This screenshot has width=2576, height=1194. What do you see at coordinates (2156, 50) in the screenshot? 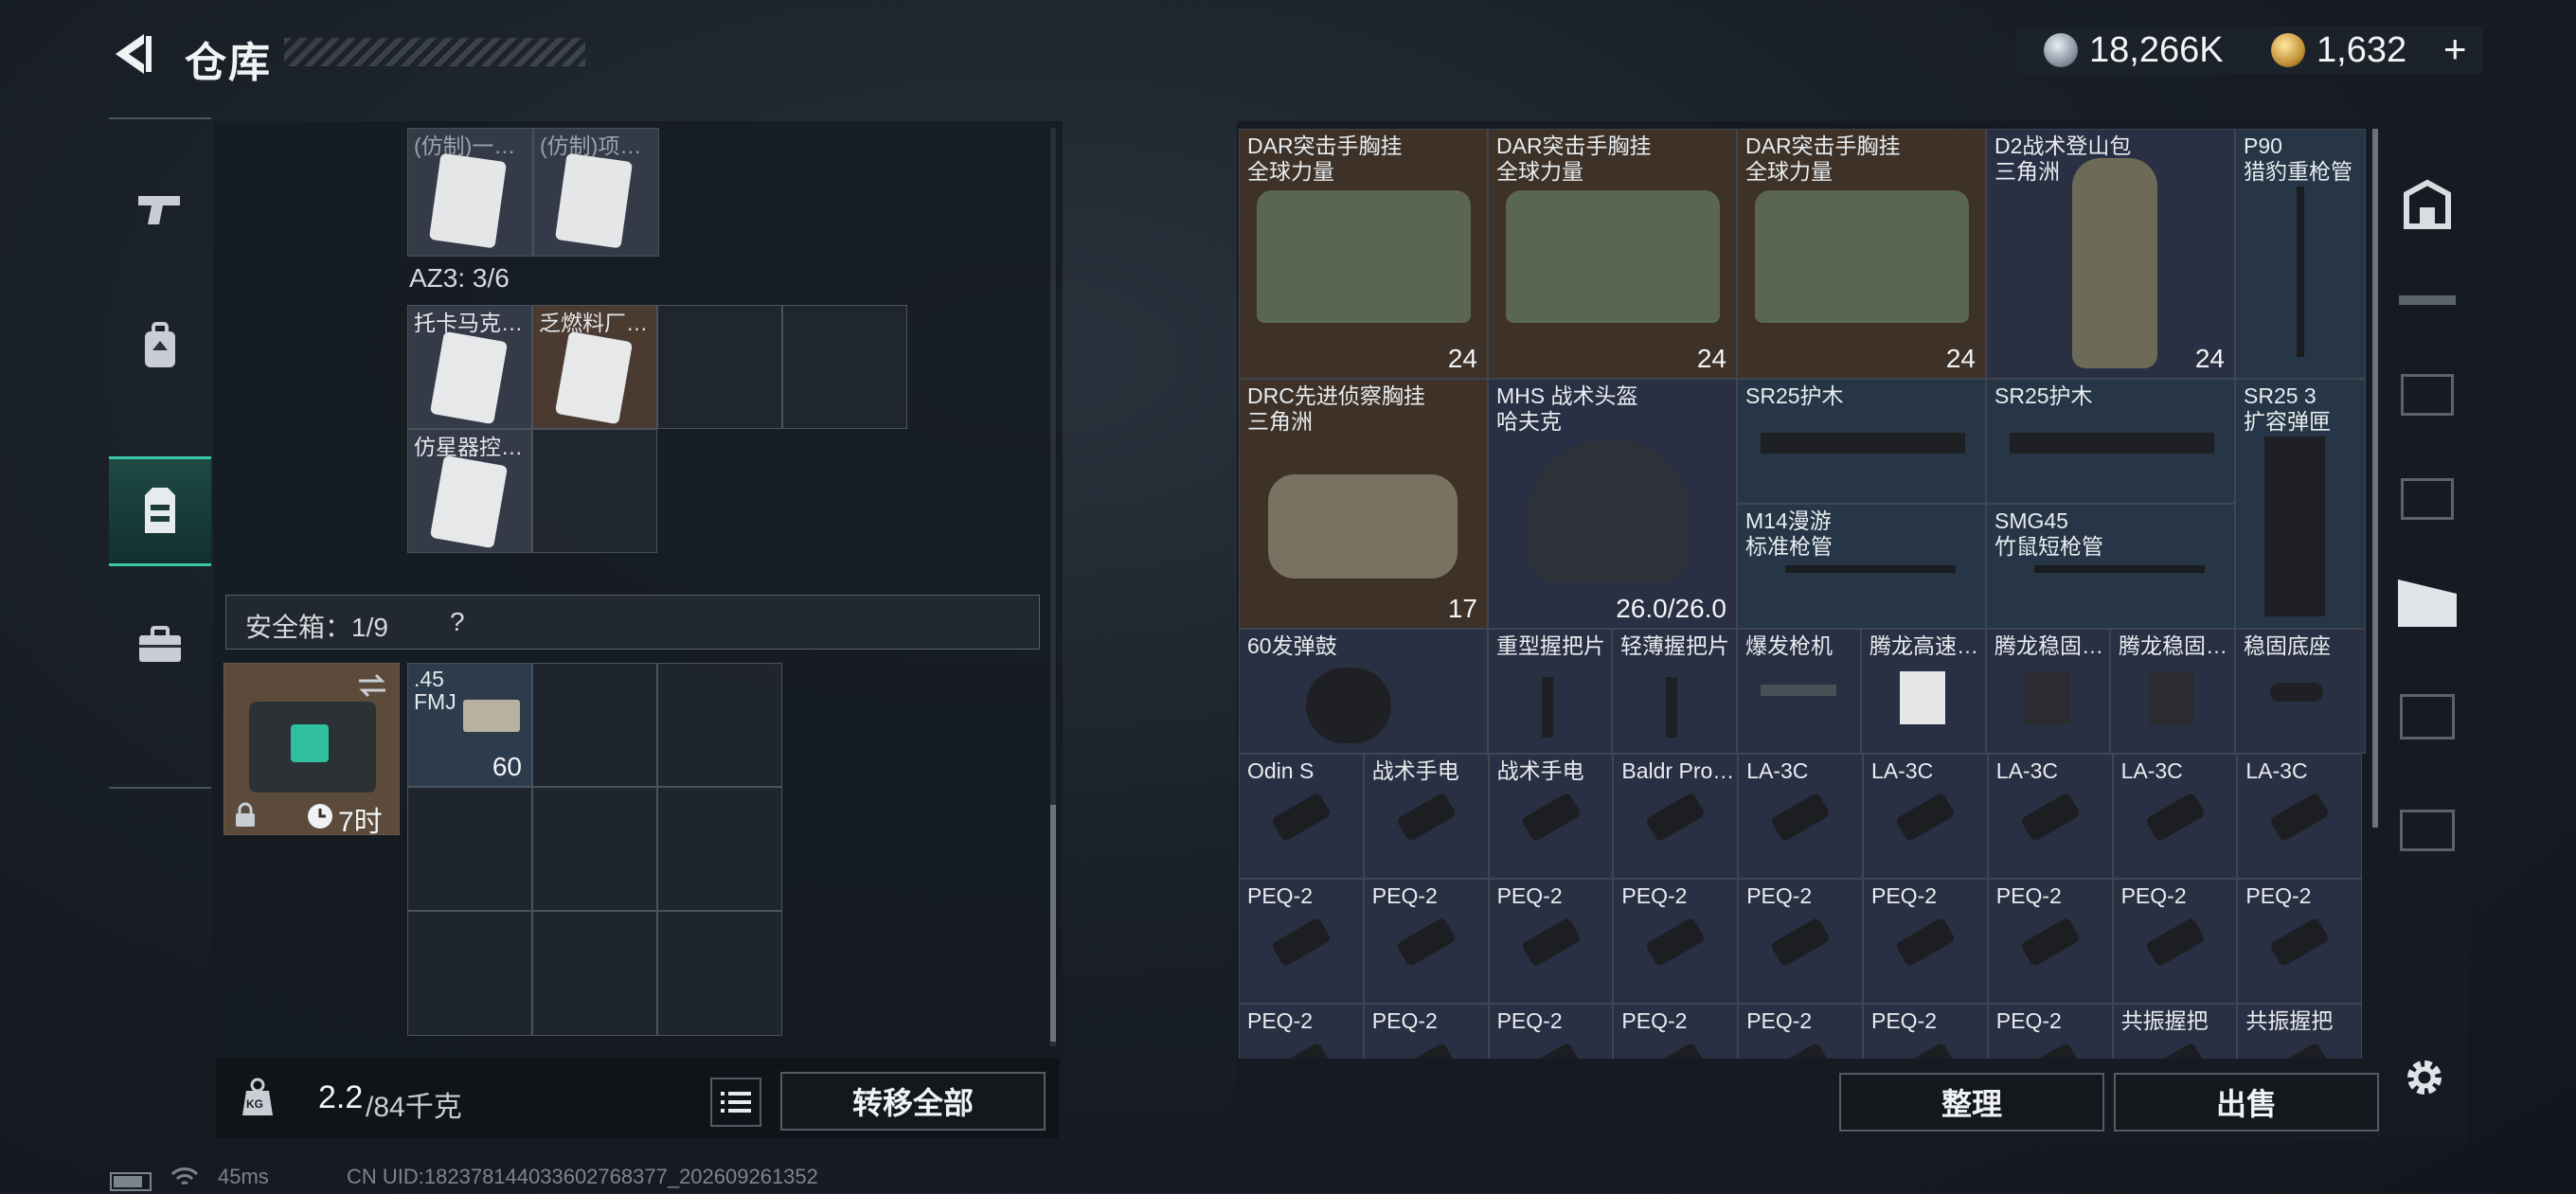
I see `silver-balance: 18,266K` at bounding box center [2156, 50].